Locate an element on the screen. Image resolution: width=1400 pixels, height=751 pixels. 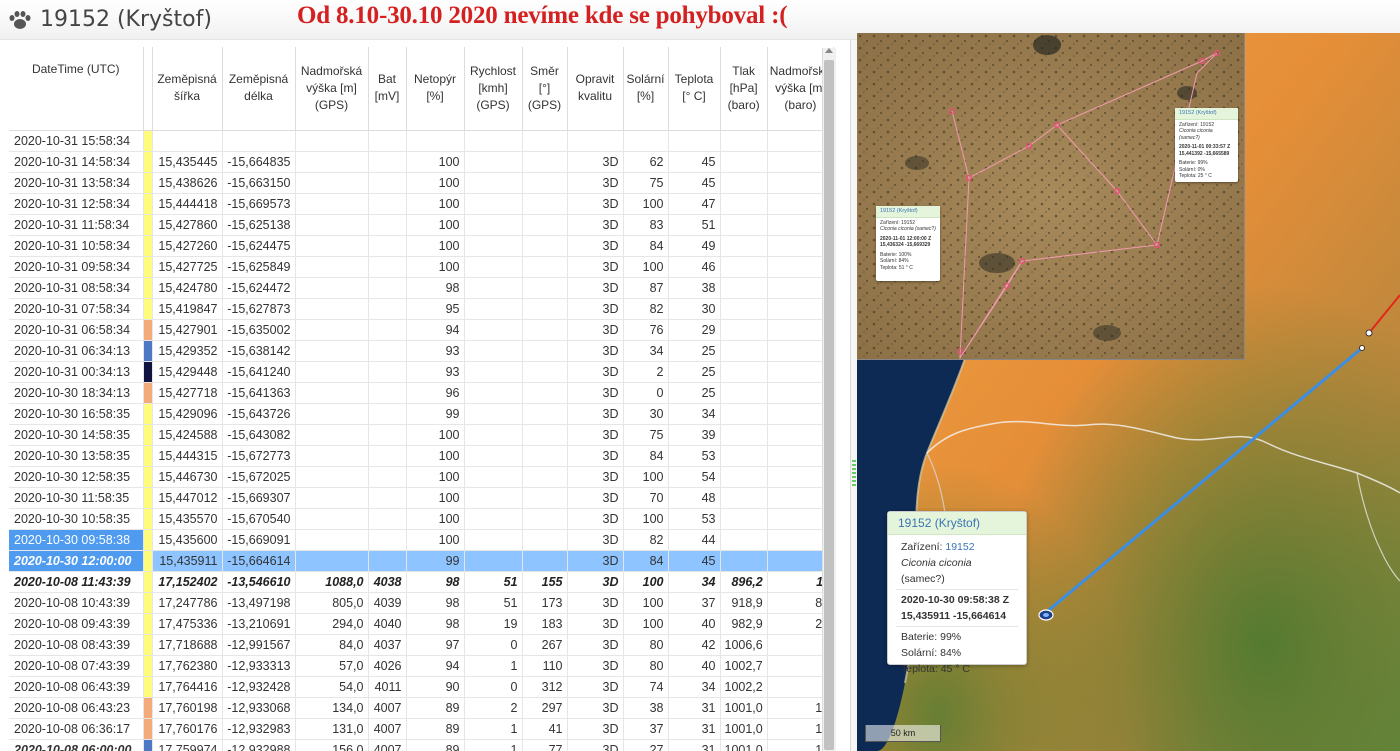
column-header-0: DateTime (UTC) is located at coordinates (76, 89).